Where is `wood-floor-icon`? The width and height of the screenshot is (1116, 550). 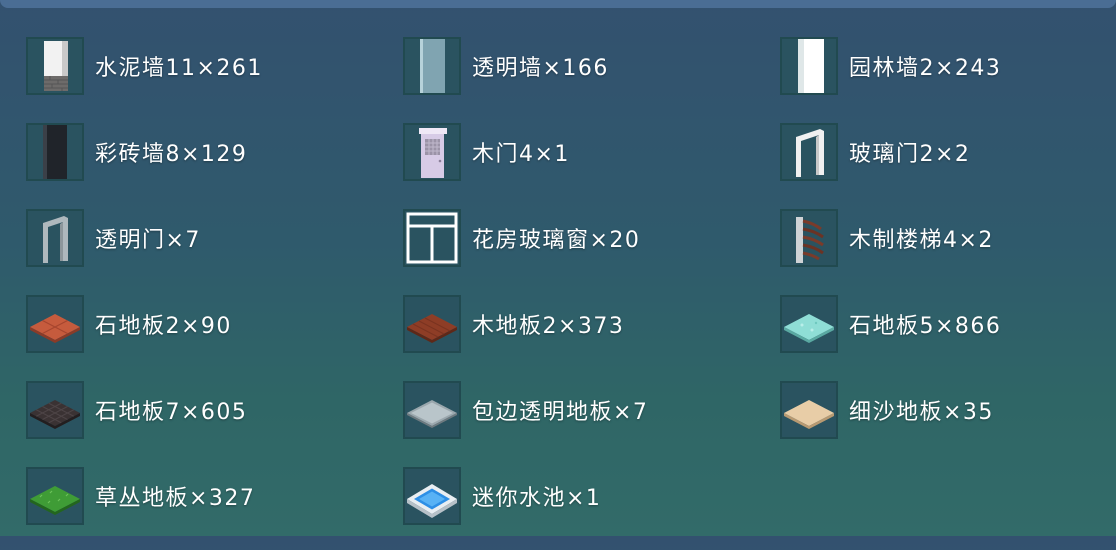
wood-floor-icon is located at coordinates (432, 324).